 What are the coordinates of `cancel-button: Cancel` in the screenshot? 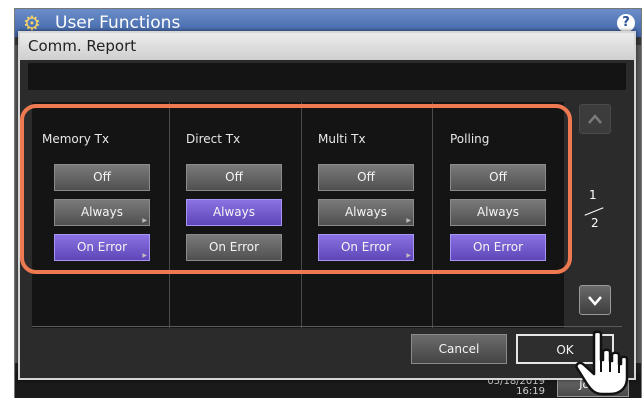 It's located at (459, 349).